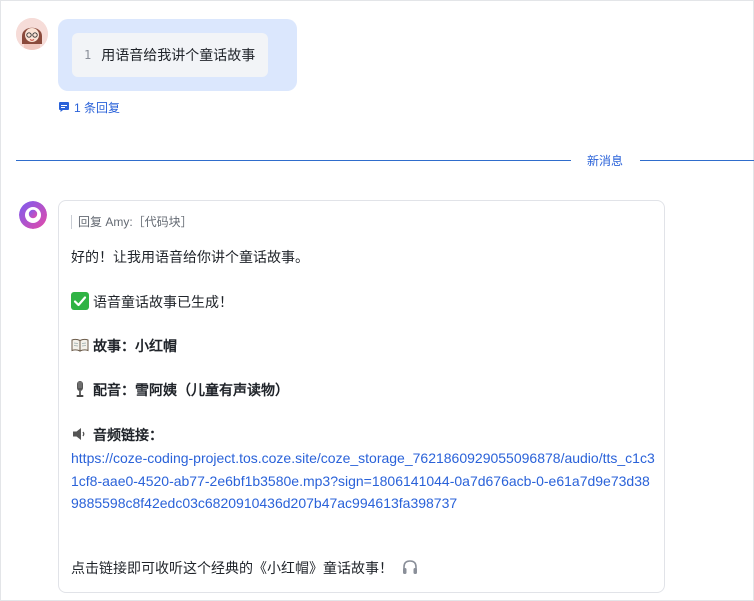 Image resolution: width=754 pixels, height=601 pixels. I want to click on voice-line: 配音：雪阿姨（儿童有声读物）, so click(180, 390).